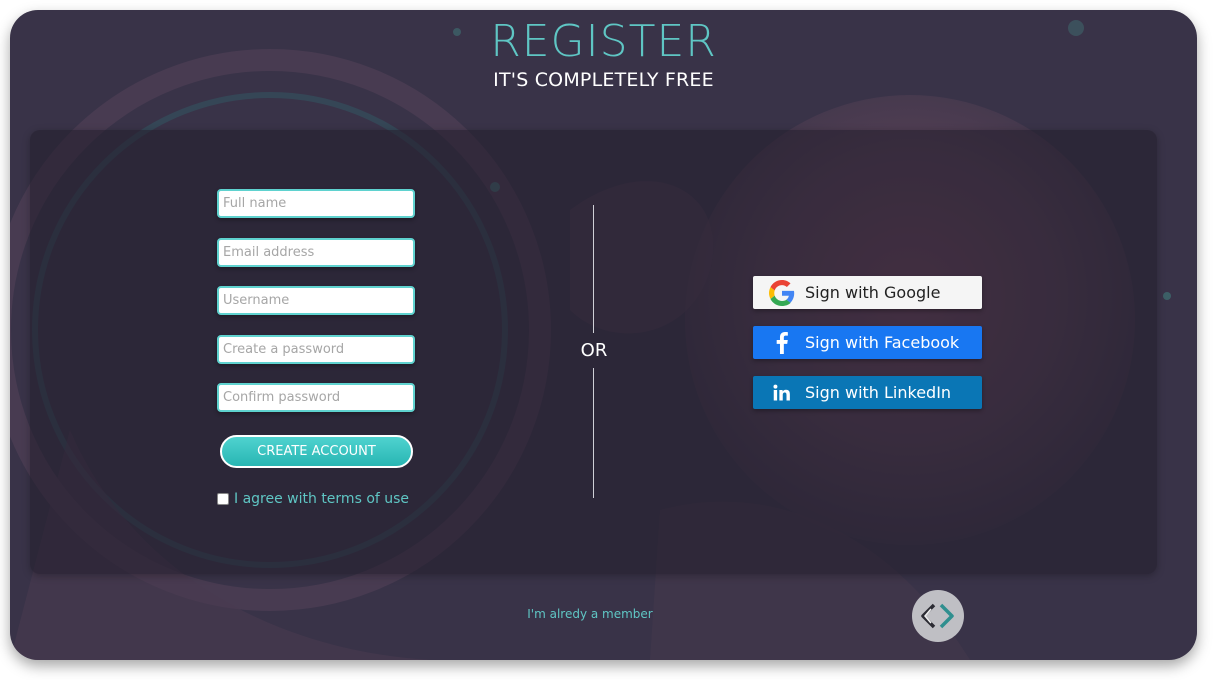  I want to click on facebook-signin-label: Sign with Facebook, so click(882, 342).